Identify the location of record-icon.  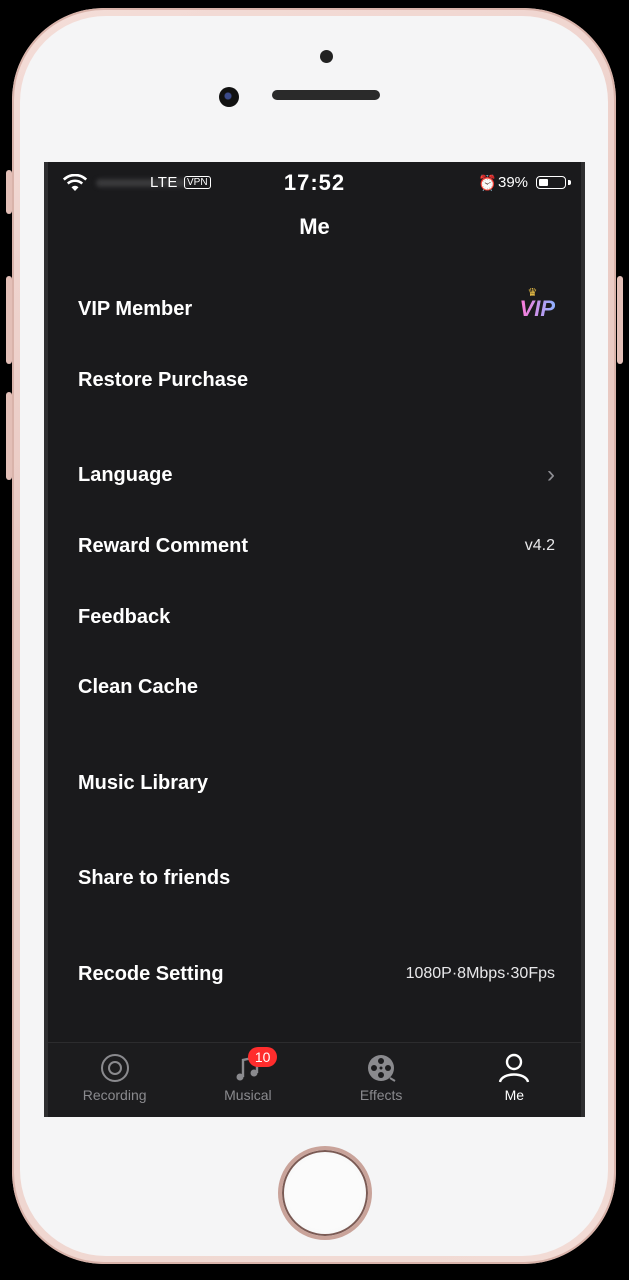
(114, 1068).